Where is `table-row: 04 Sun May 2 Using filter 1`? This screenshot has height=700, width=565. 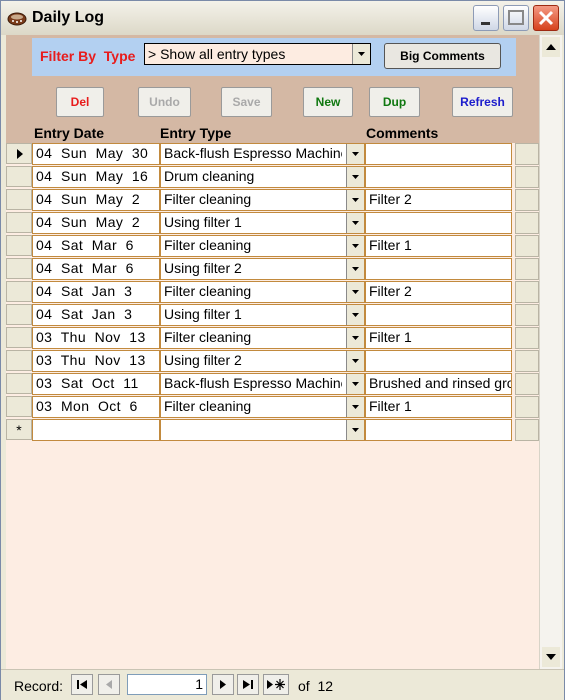
table-row: 04 Sun May 2 Using filter 1 is located at coordinates (272, 223).